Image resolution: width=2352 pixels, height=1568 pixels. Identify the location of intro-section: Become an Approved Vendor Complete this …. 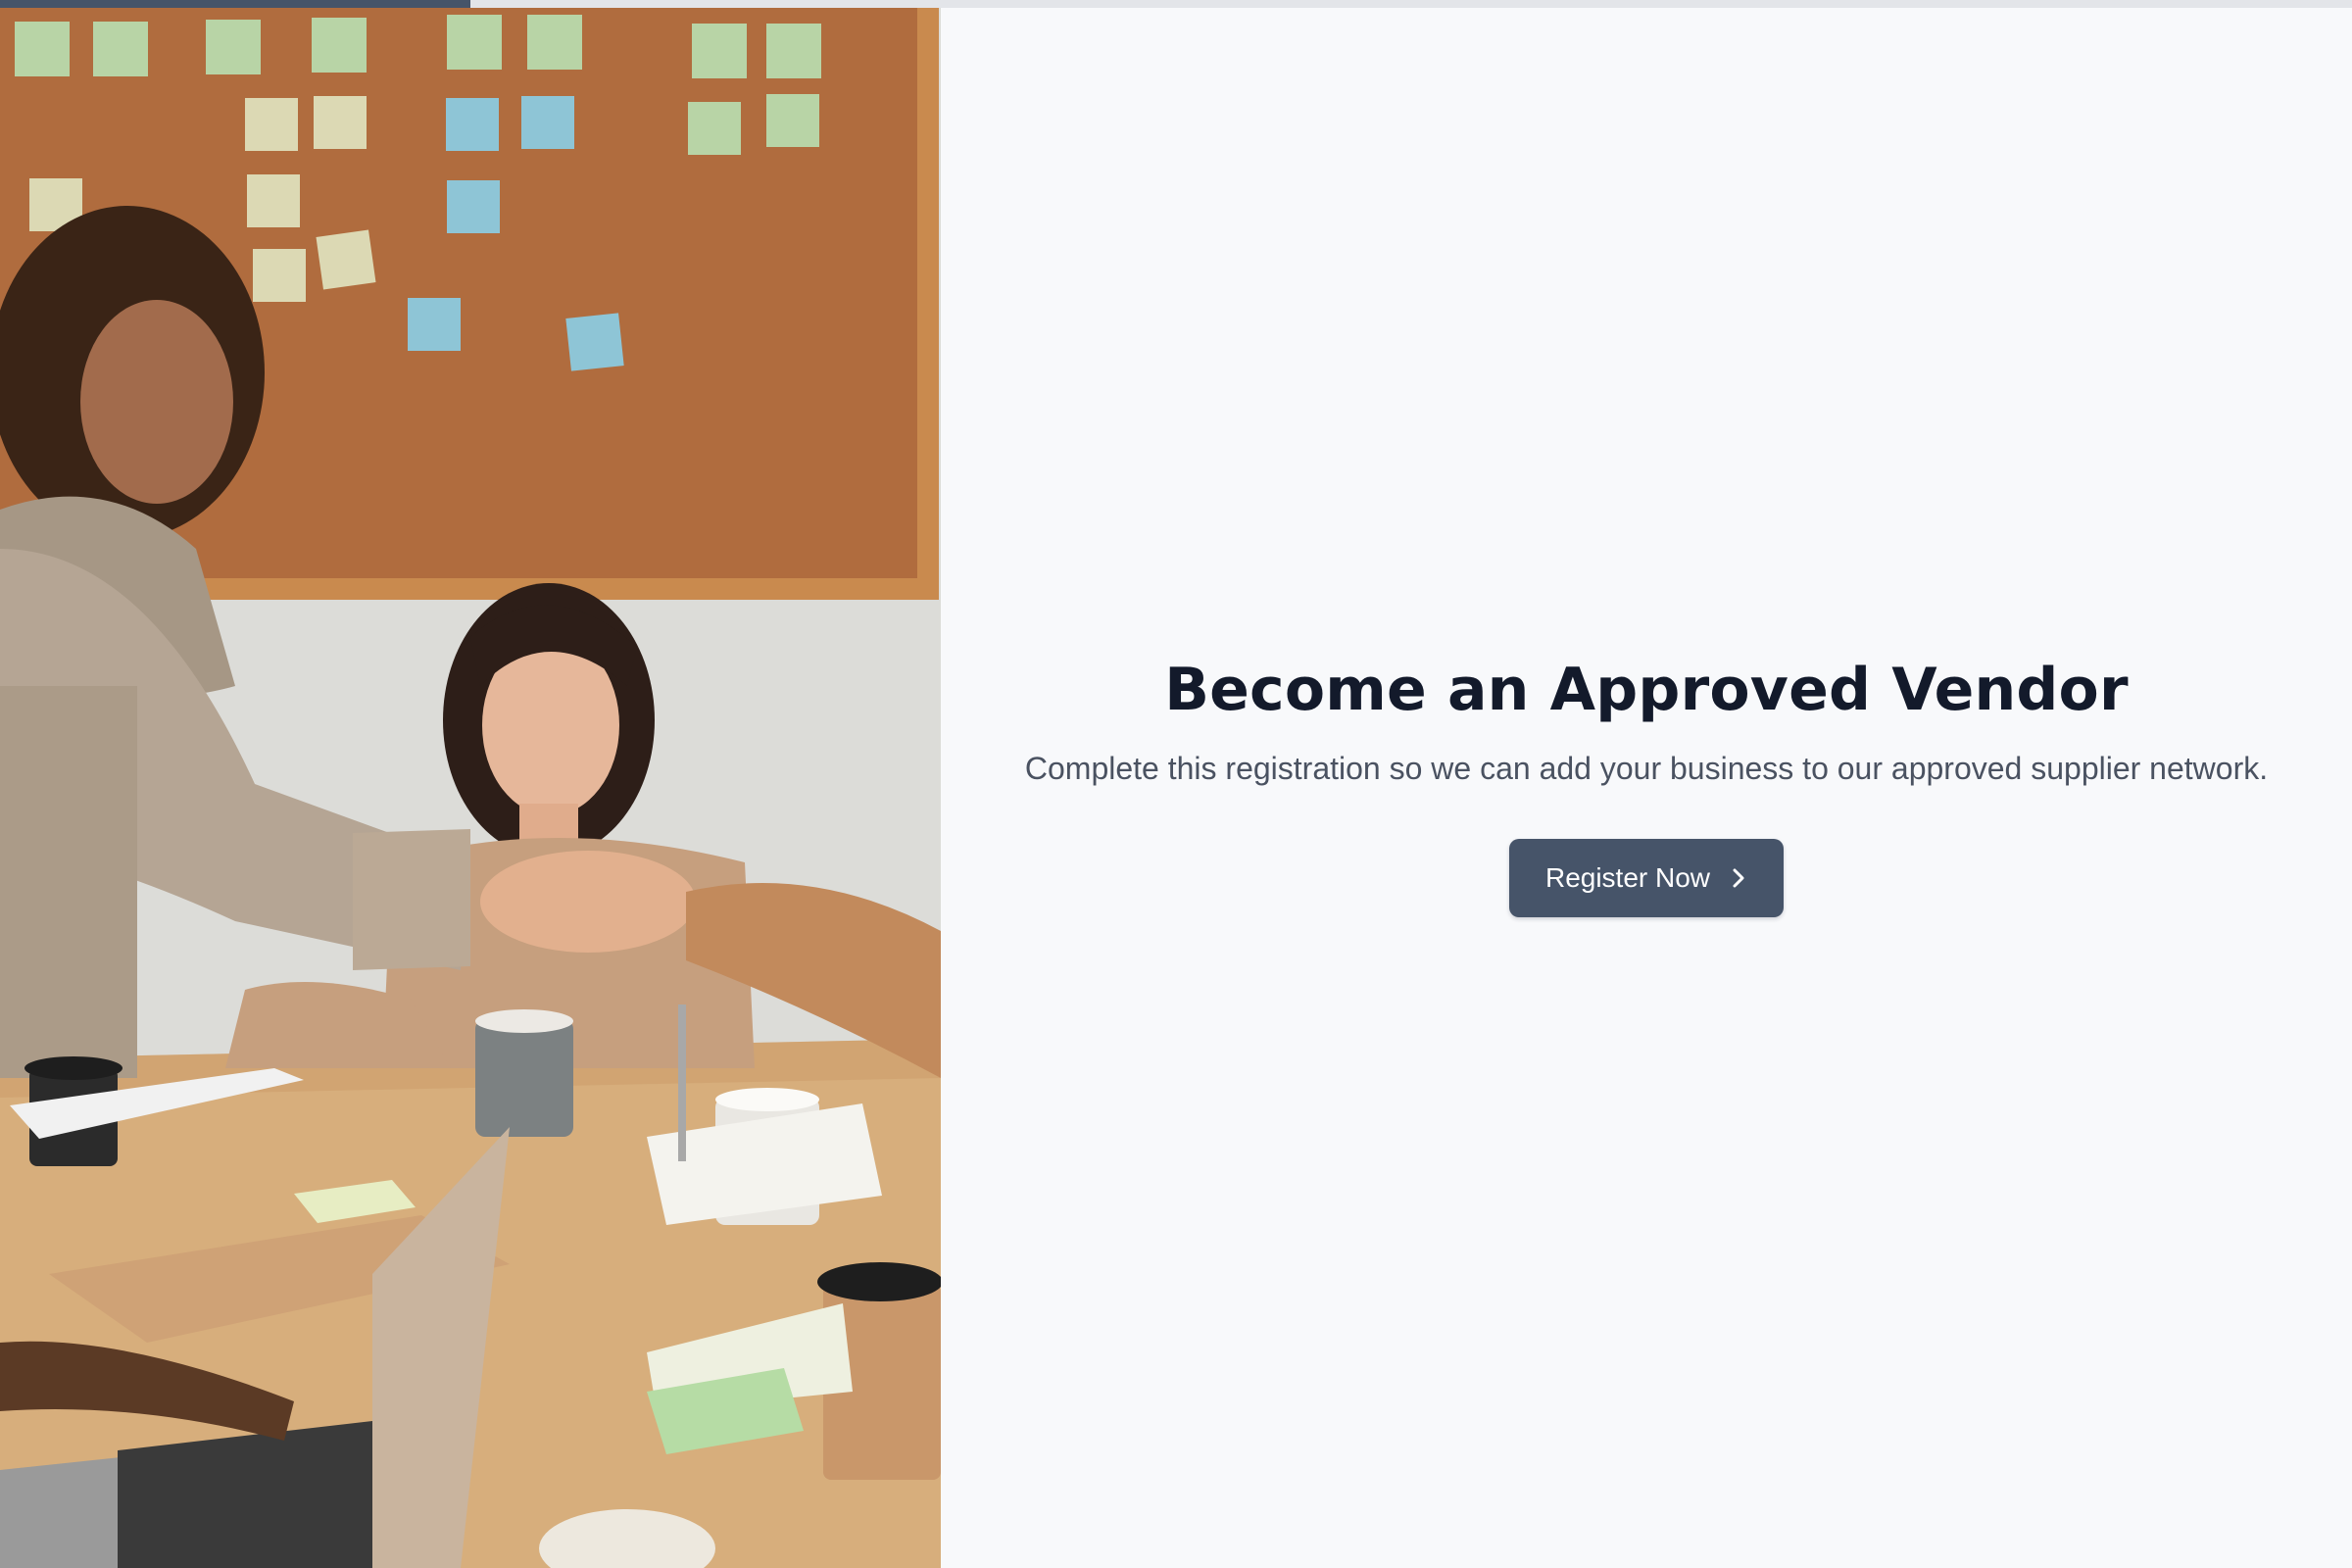
(1646, 783).